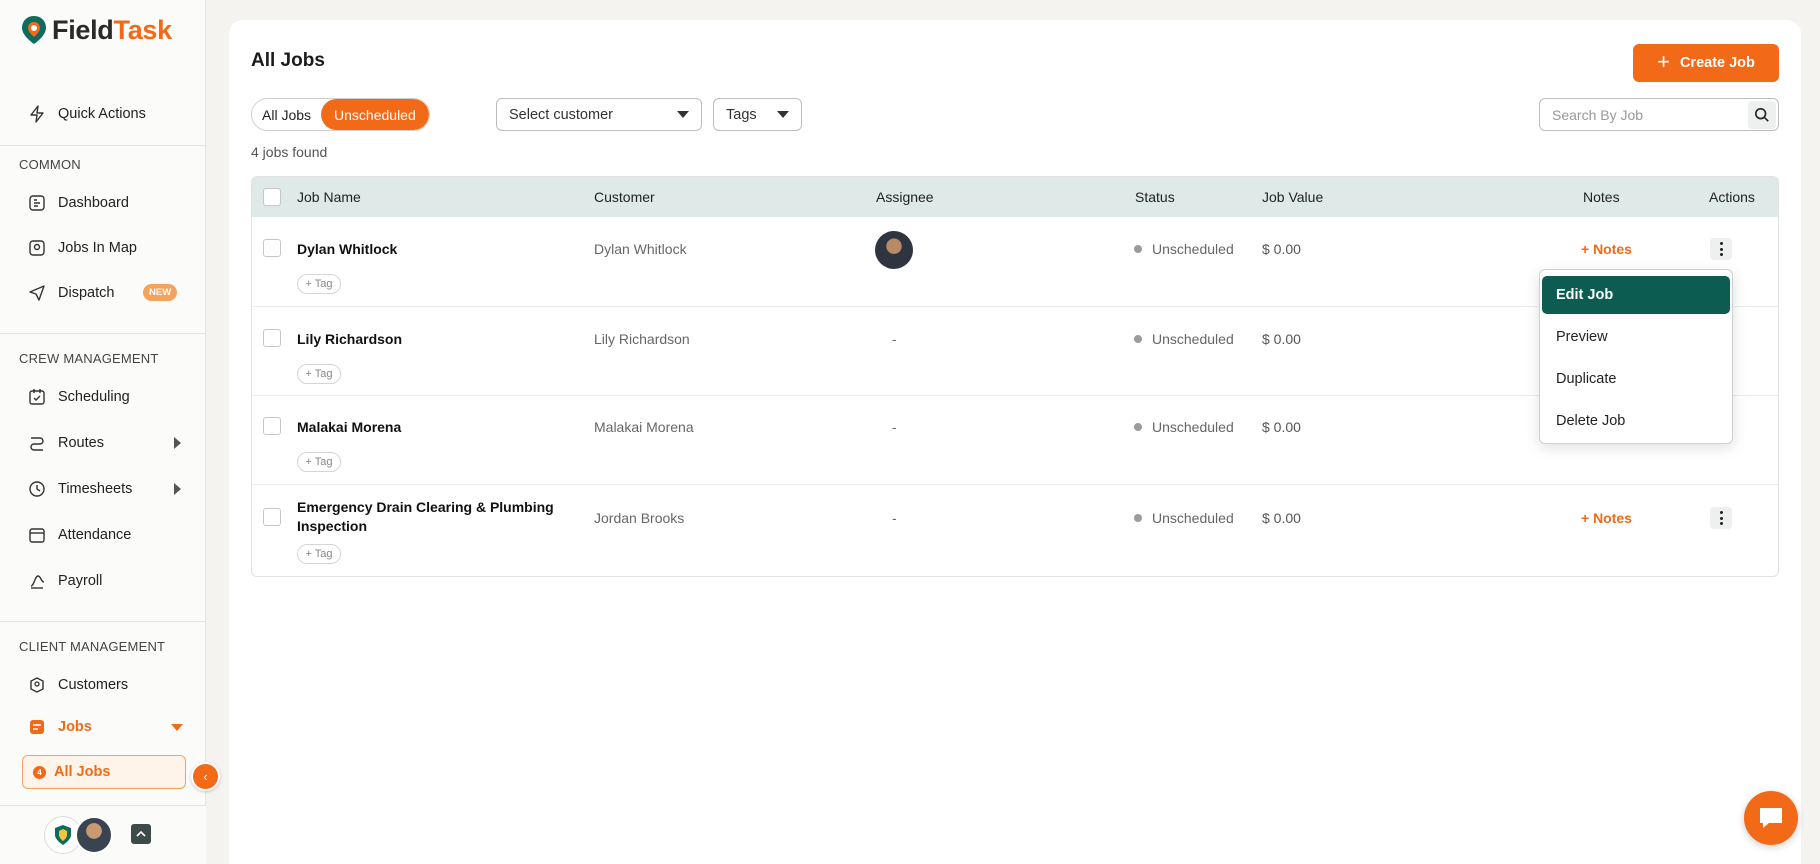 This screenshot has width=1820, height=864. What do you see at coordinates (75, 727) in the screenshot?
I see `sidebar-item-label: Jobs` at bounding box center [75, 727].